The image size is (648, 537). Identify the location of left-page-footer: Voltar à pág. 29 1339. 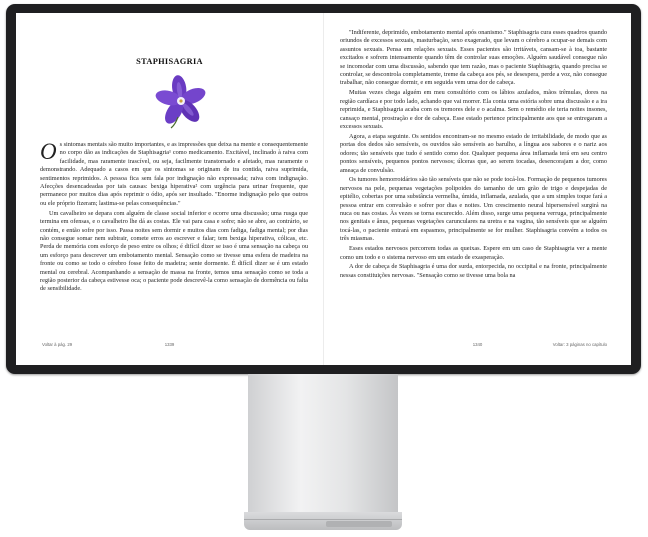
(169, 346).